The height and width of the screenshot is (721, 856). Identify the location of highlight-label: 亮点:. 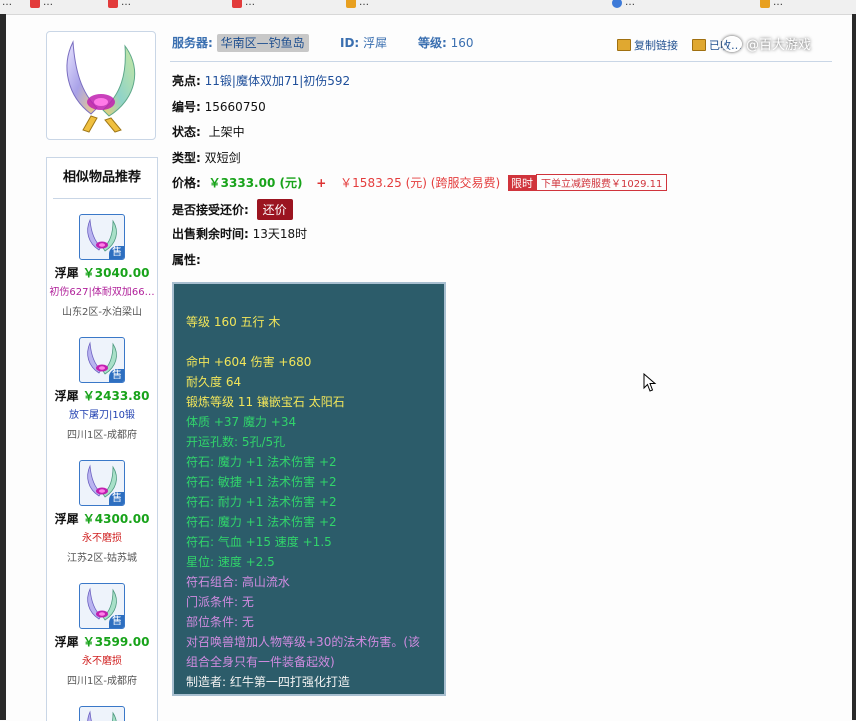
(186, 81).